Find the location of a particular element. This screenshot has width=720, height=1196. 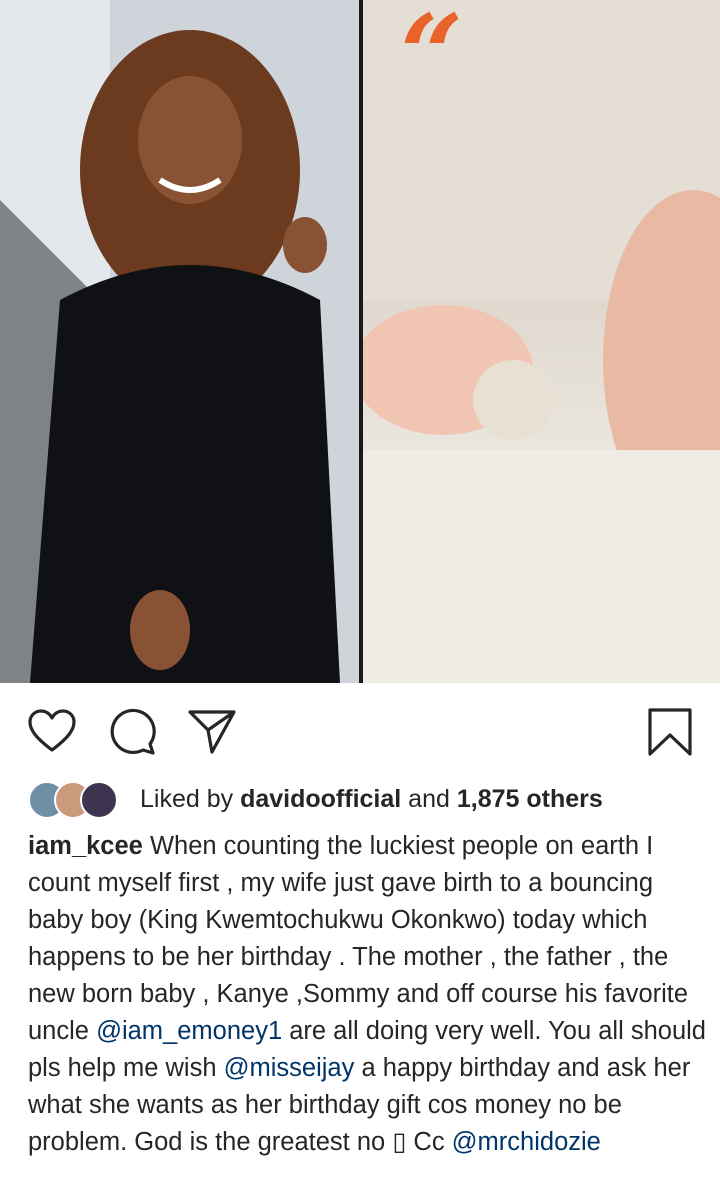

caption-username: iam_kcee is located at coordinates (85, 846).